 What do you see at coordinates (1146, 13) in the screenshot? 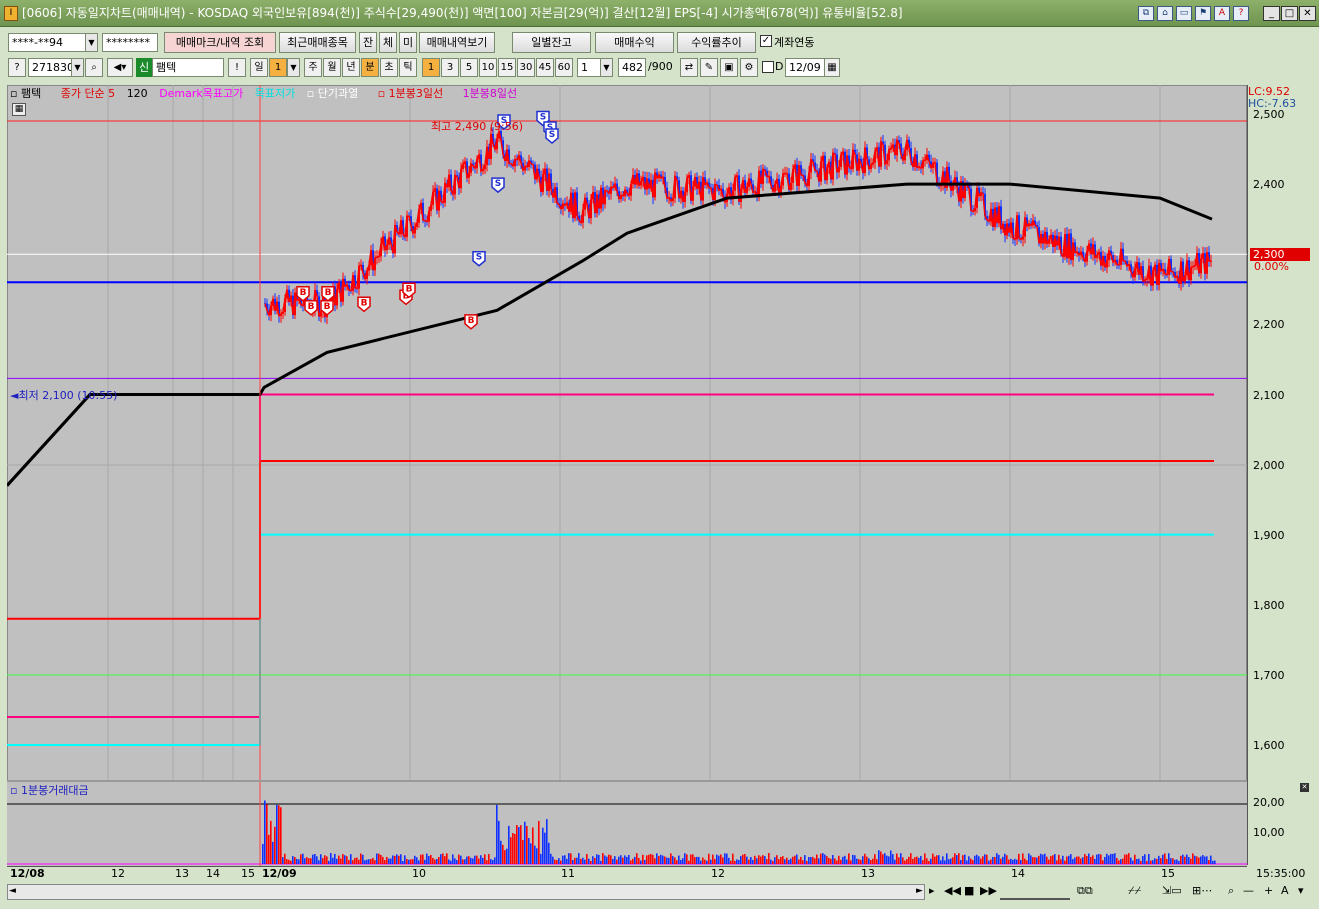
I see `link-icon: ⧉` at bounding box center [1146, 13].